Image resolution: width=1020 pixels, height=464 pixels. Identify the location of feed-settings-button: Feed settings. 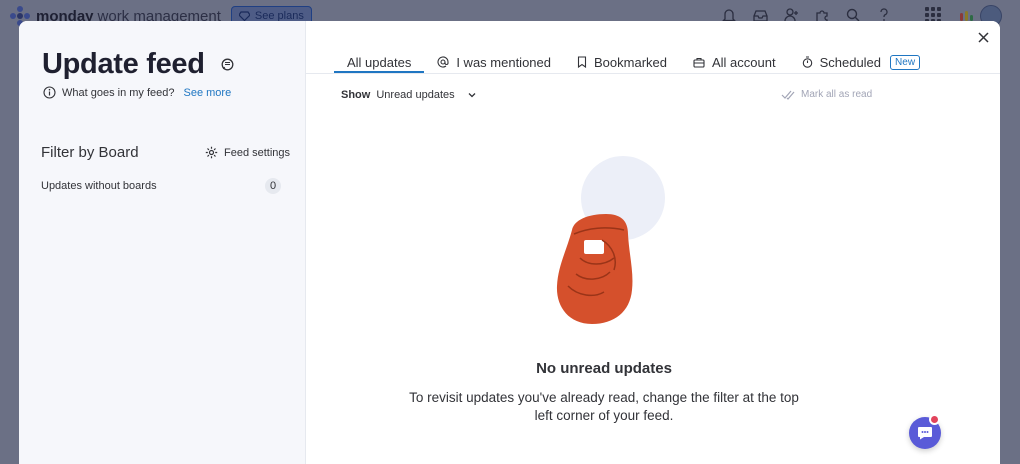
(247, 152).